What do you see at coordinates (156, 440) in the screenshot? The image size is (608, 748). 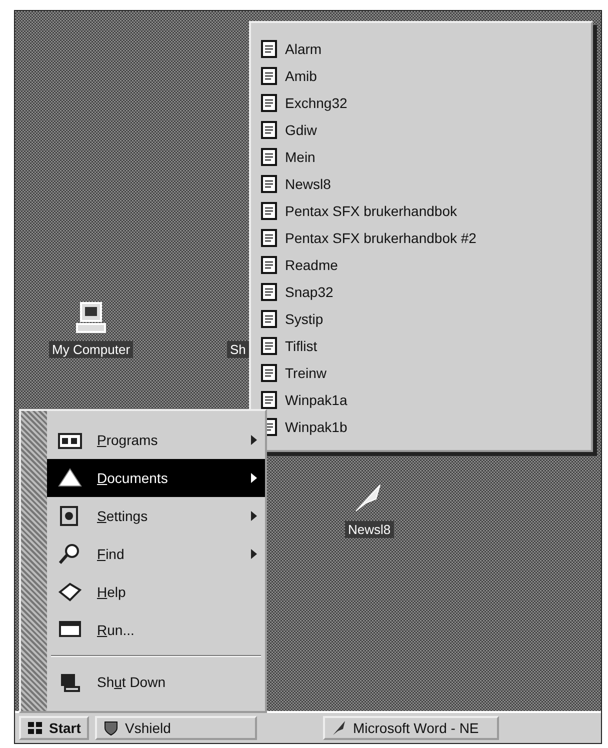 I see `start-menu-item: Programs` at bounding box center [156, 440].